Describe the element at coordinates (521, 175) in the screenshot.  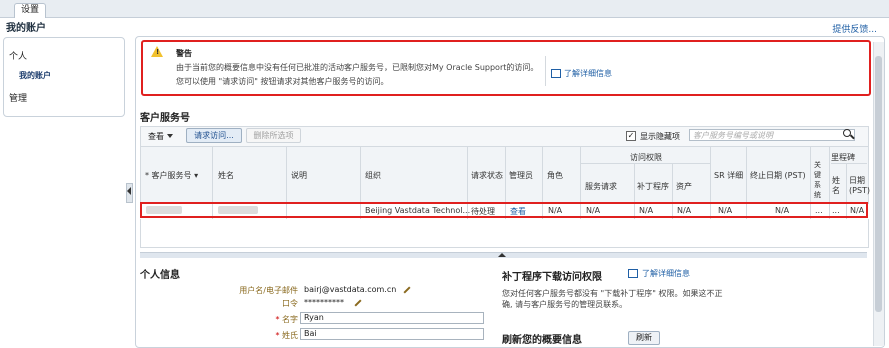
I see `col-header-admin: 管理员` at that location.